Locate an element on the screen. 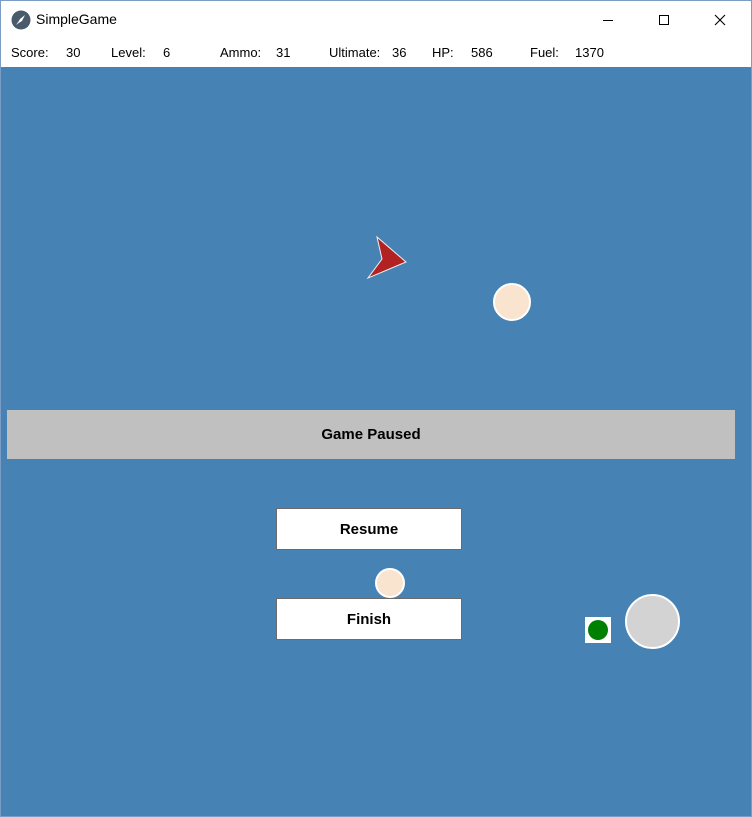  ammo-value: 31 is located at coordinates (283, 52).